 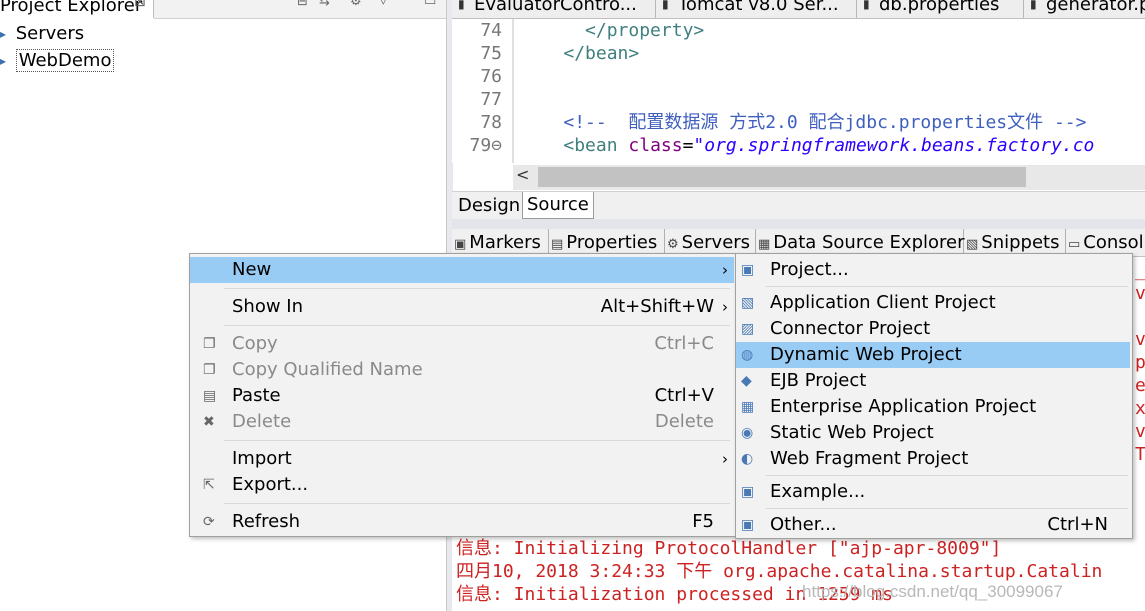 I want to click on export-icon: ⇱, so click(x=209, y=485).